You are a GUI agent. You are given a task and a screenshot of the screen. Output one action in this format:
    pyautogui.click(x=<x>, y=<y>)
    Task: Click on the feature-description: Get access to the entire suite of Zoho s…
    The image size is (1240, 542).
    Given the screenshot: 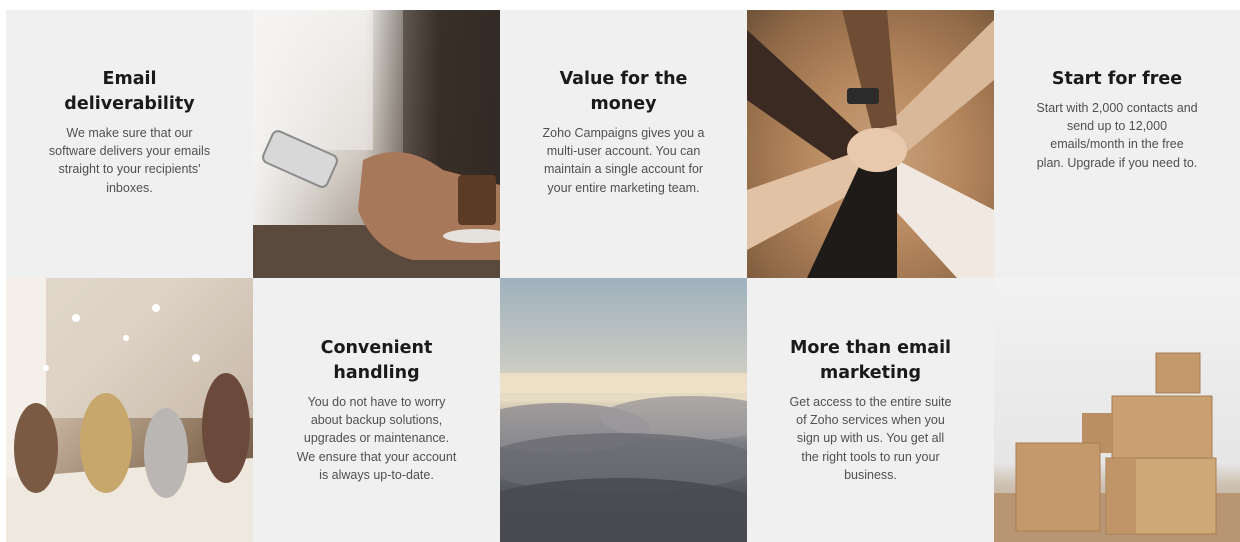 What is the action you would take?
    pyautogui.click(x=870, y=438)
    